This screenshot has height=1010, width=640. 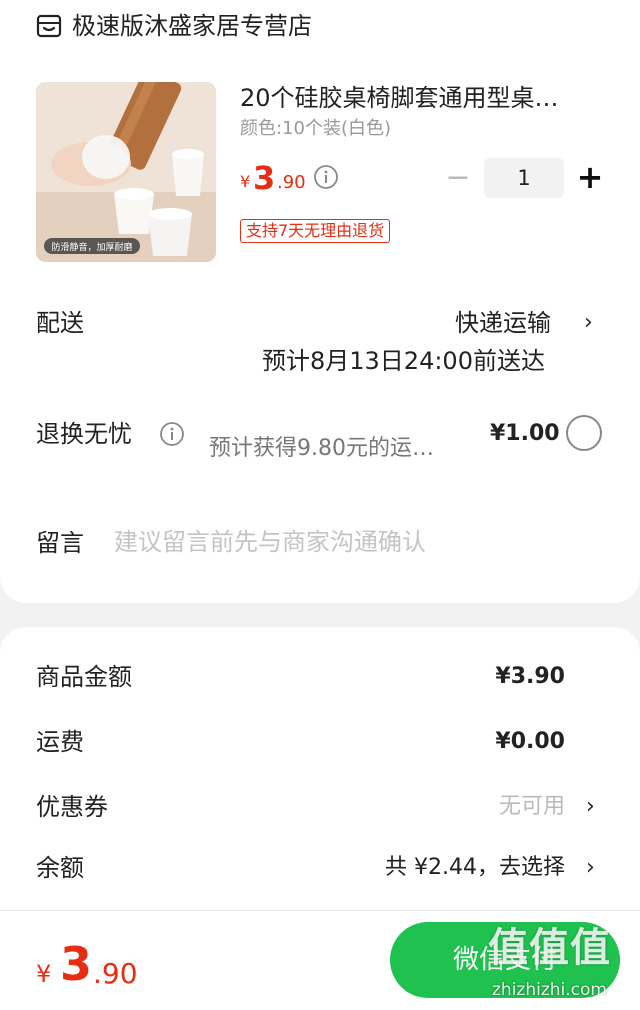 What do you see at coordinates (84, 677) in the screenshot?
I see `goods-amount-label: 商品金额` at bounding box center [84, 677].